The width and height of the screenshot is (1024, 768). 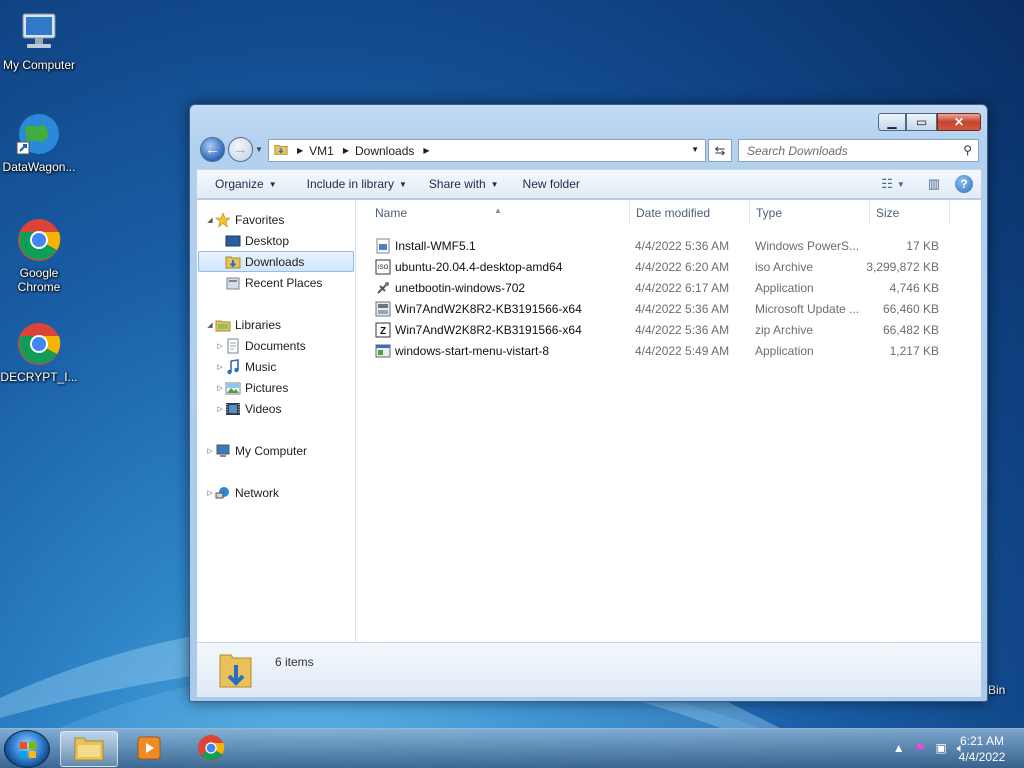 I want to click on taskbar-media-player-button, so click(x=149, y=749).